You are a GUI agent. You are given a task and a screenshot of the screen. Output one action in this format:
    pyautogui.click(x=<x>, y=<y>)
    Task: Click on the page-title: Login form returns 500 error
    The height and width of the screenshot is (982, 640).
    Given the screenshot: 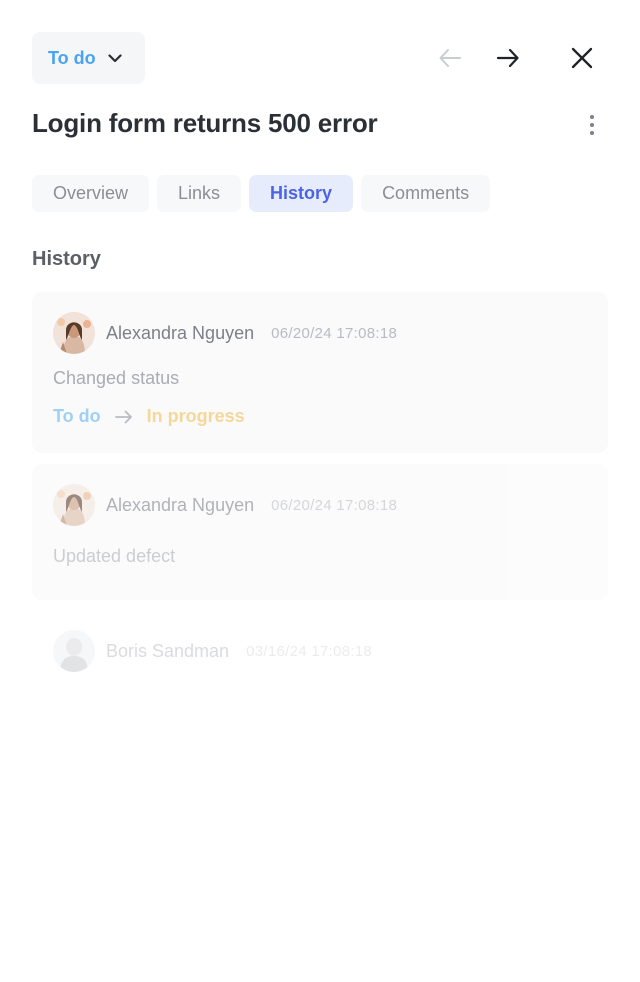 What is the action you would take?
    pyautogui.click(x=205, y=123)
    